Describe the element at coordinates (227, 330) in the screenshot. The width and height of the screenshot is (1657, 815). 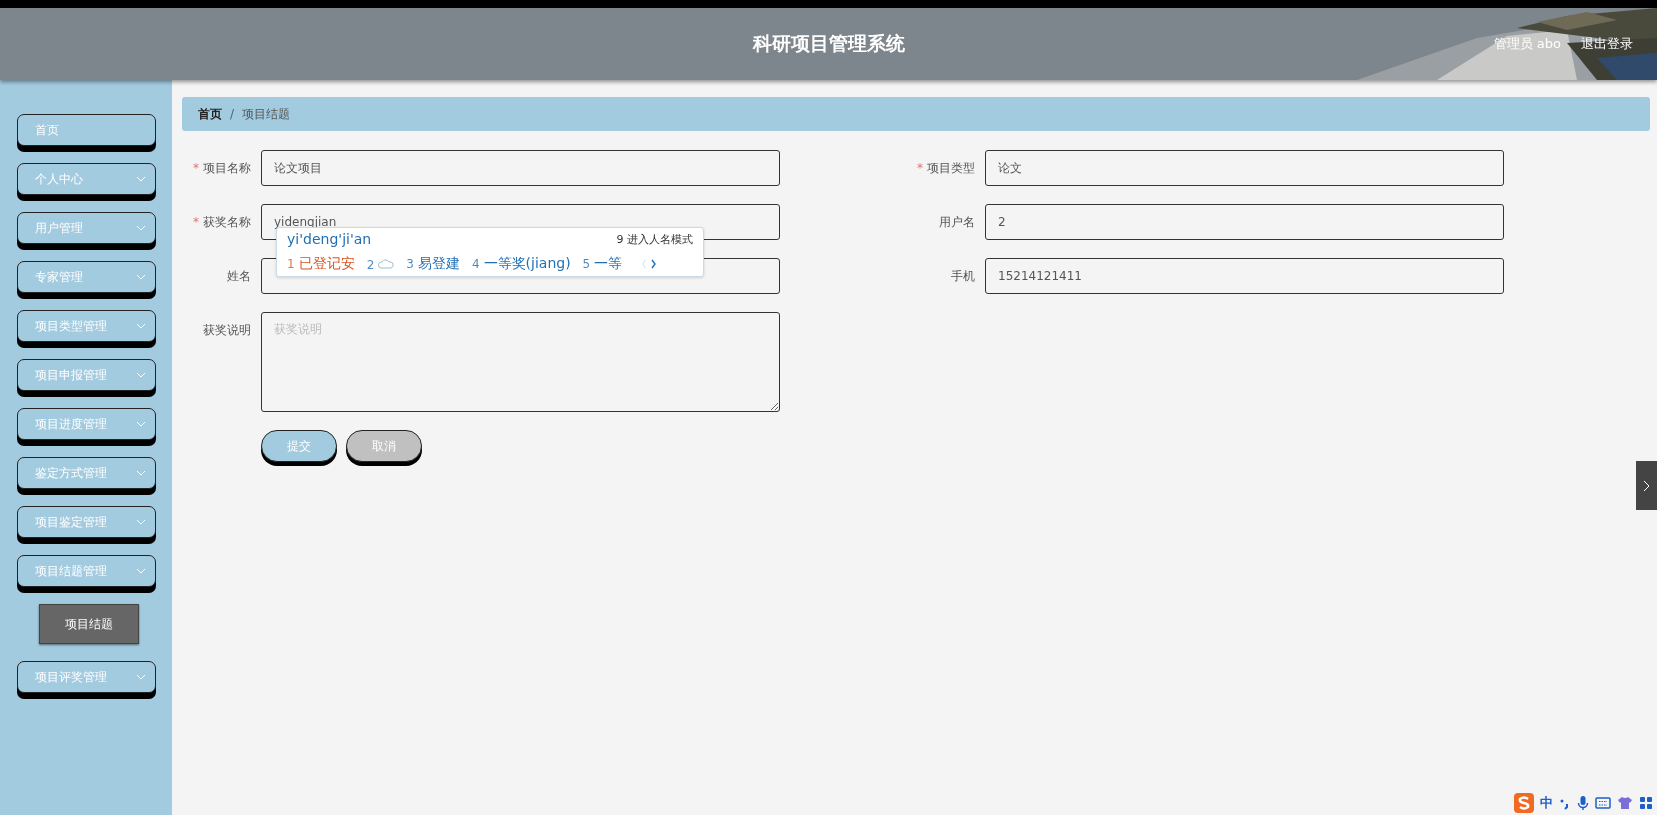
I see `field-label: 获奖说明` at that location.